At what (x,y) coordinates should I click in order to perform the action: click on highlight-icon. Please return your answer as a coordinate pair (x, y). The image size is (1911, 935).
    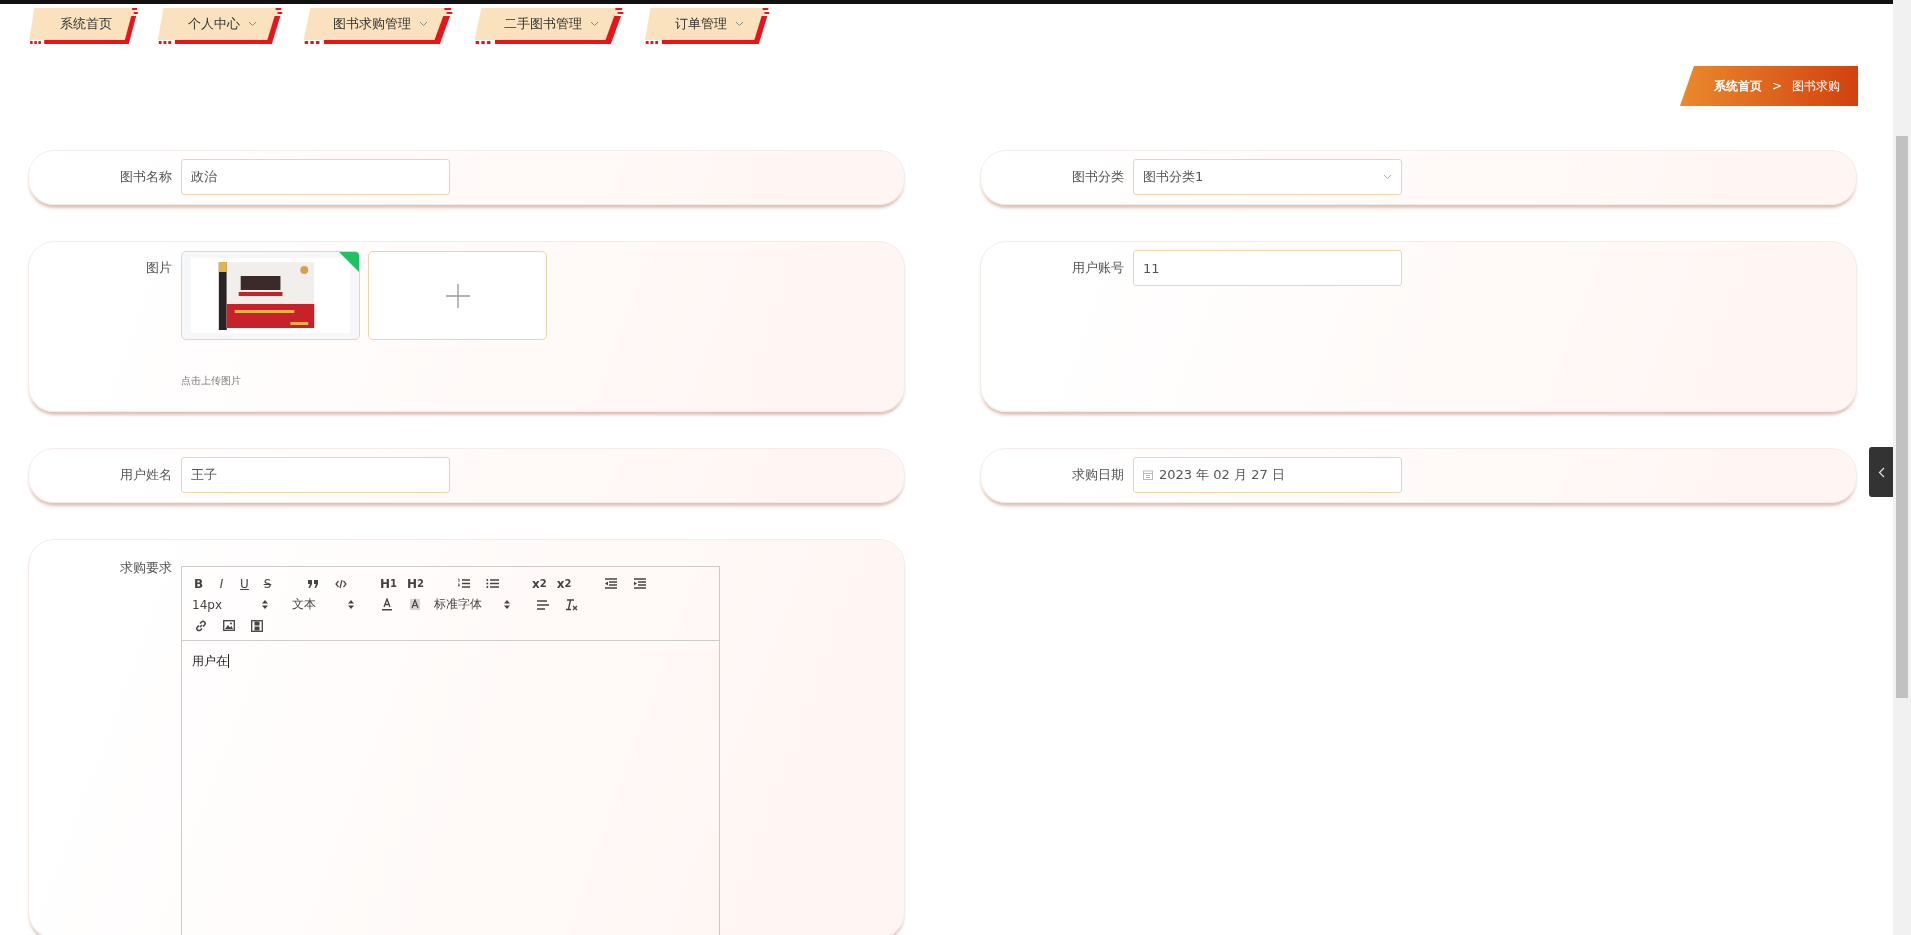
    Looking at the image, I should click on (415, 604).